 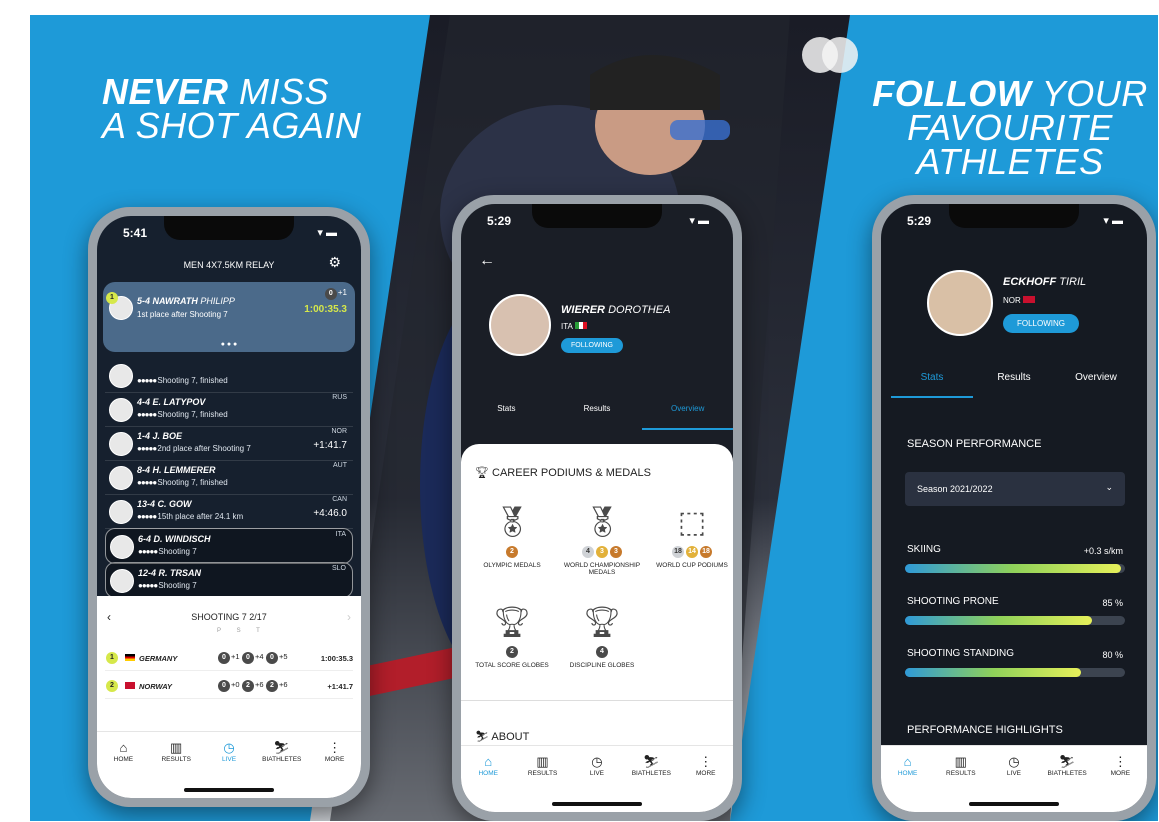 I want to click on stat-bar, so click(x=1015, y=568).